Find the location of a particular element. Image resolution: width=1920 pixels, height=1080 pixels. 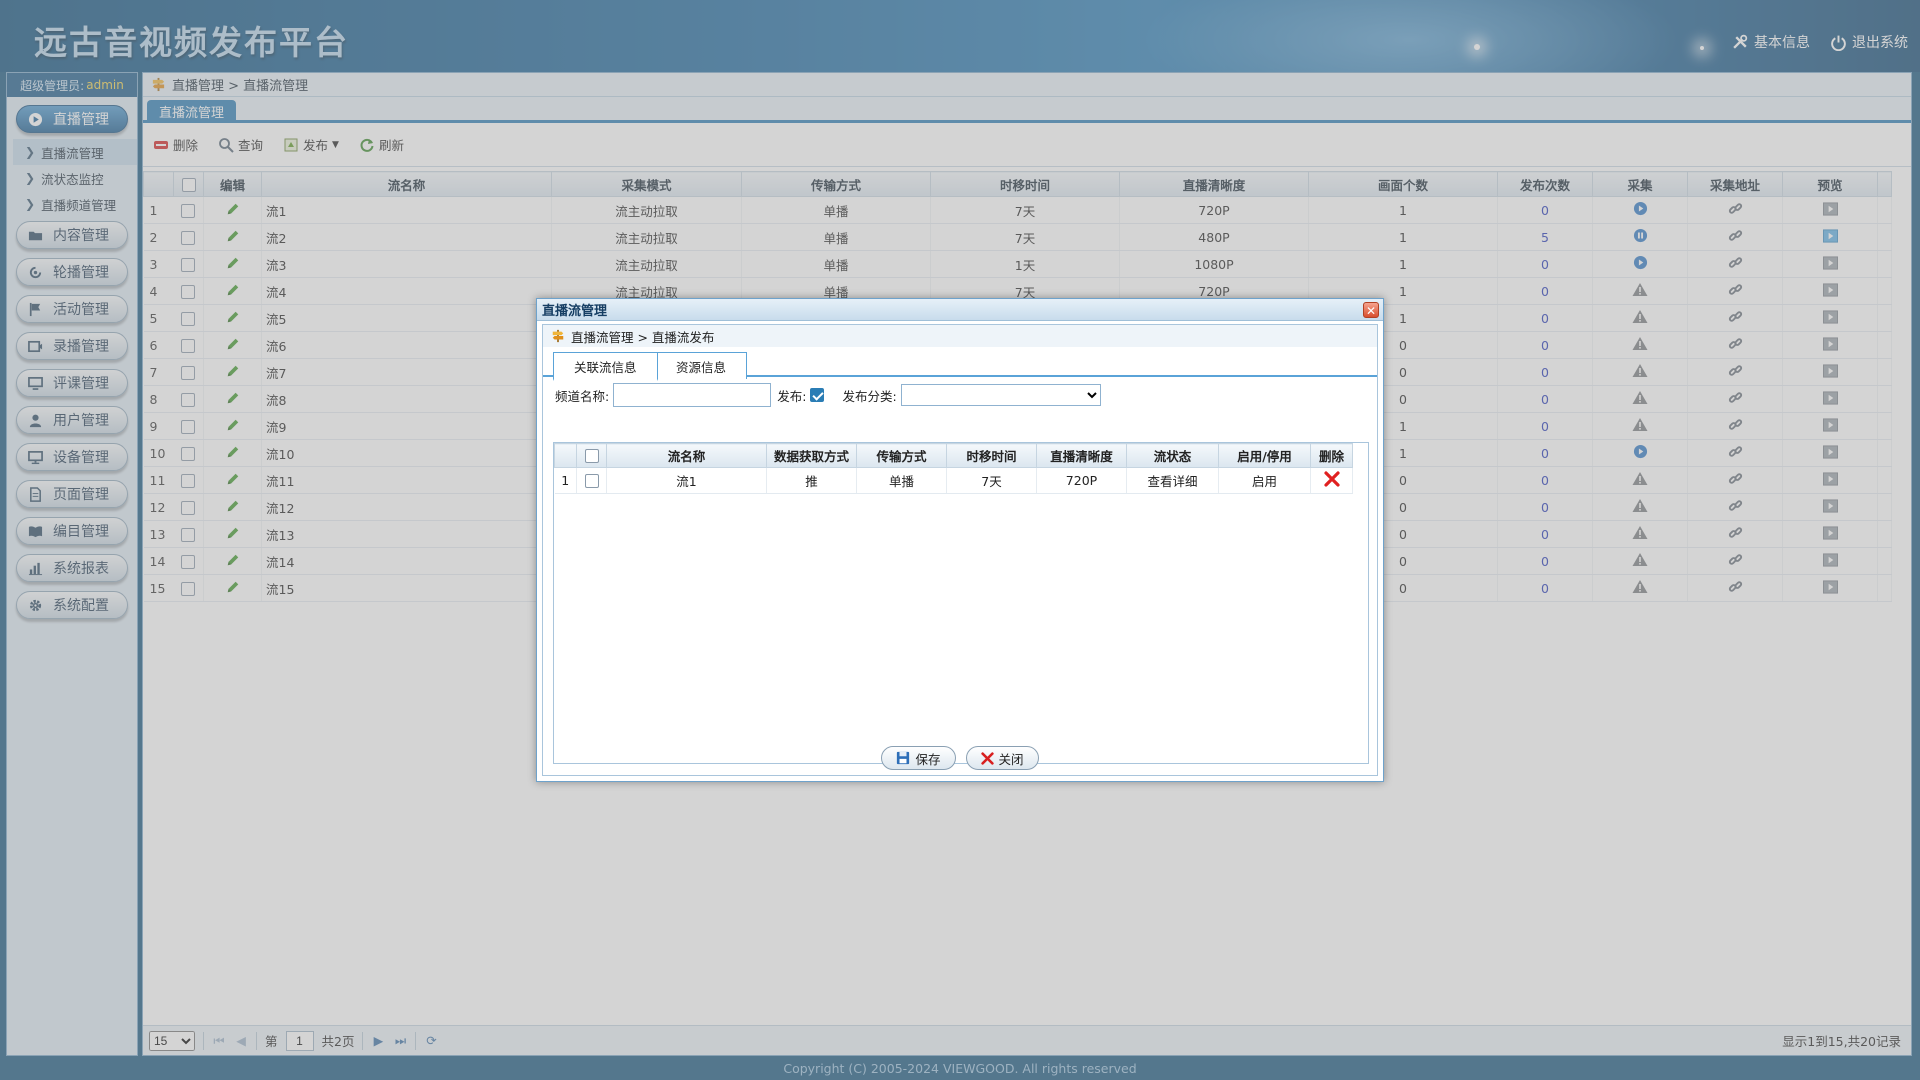

save-icon is located at coordinates (903, 758).